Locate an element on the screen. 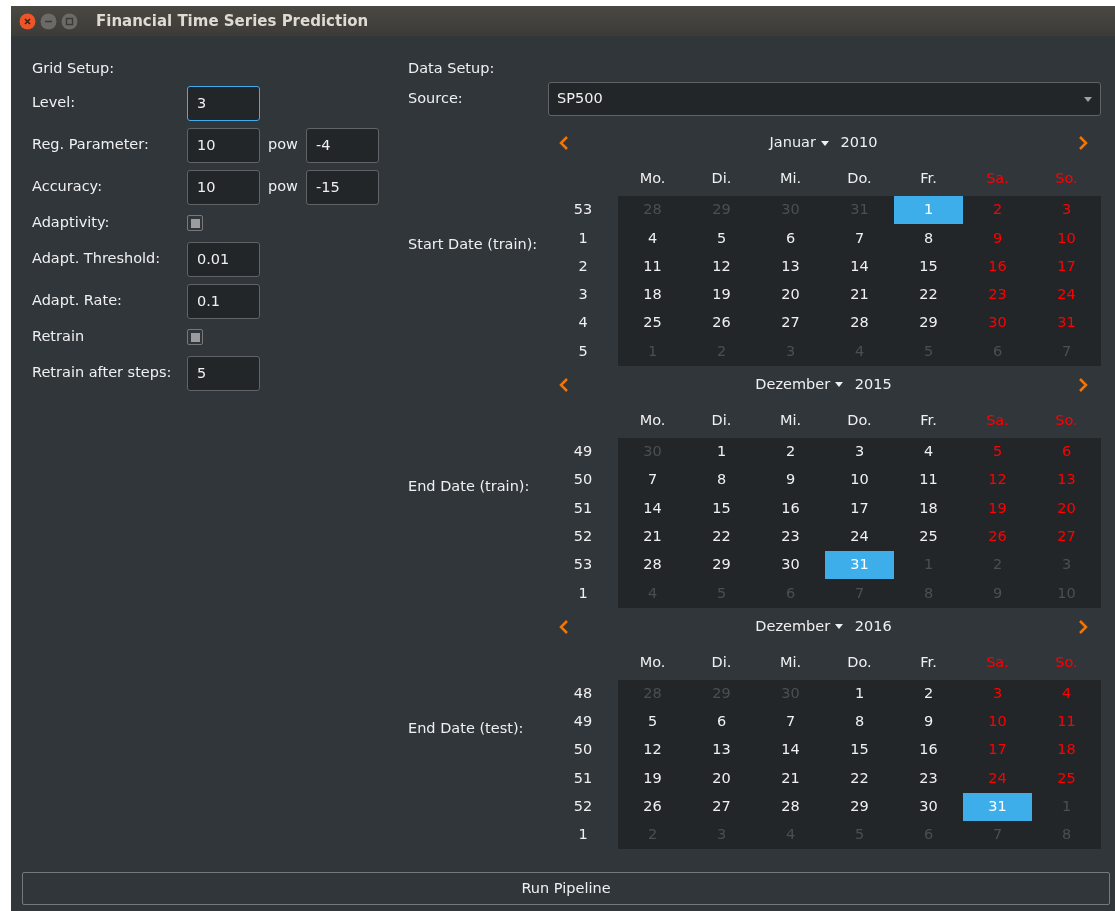  month-dropdown: Januar is located at coordinates (799, 143).